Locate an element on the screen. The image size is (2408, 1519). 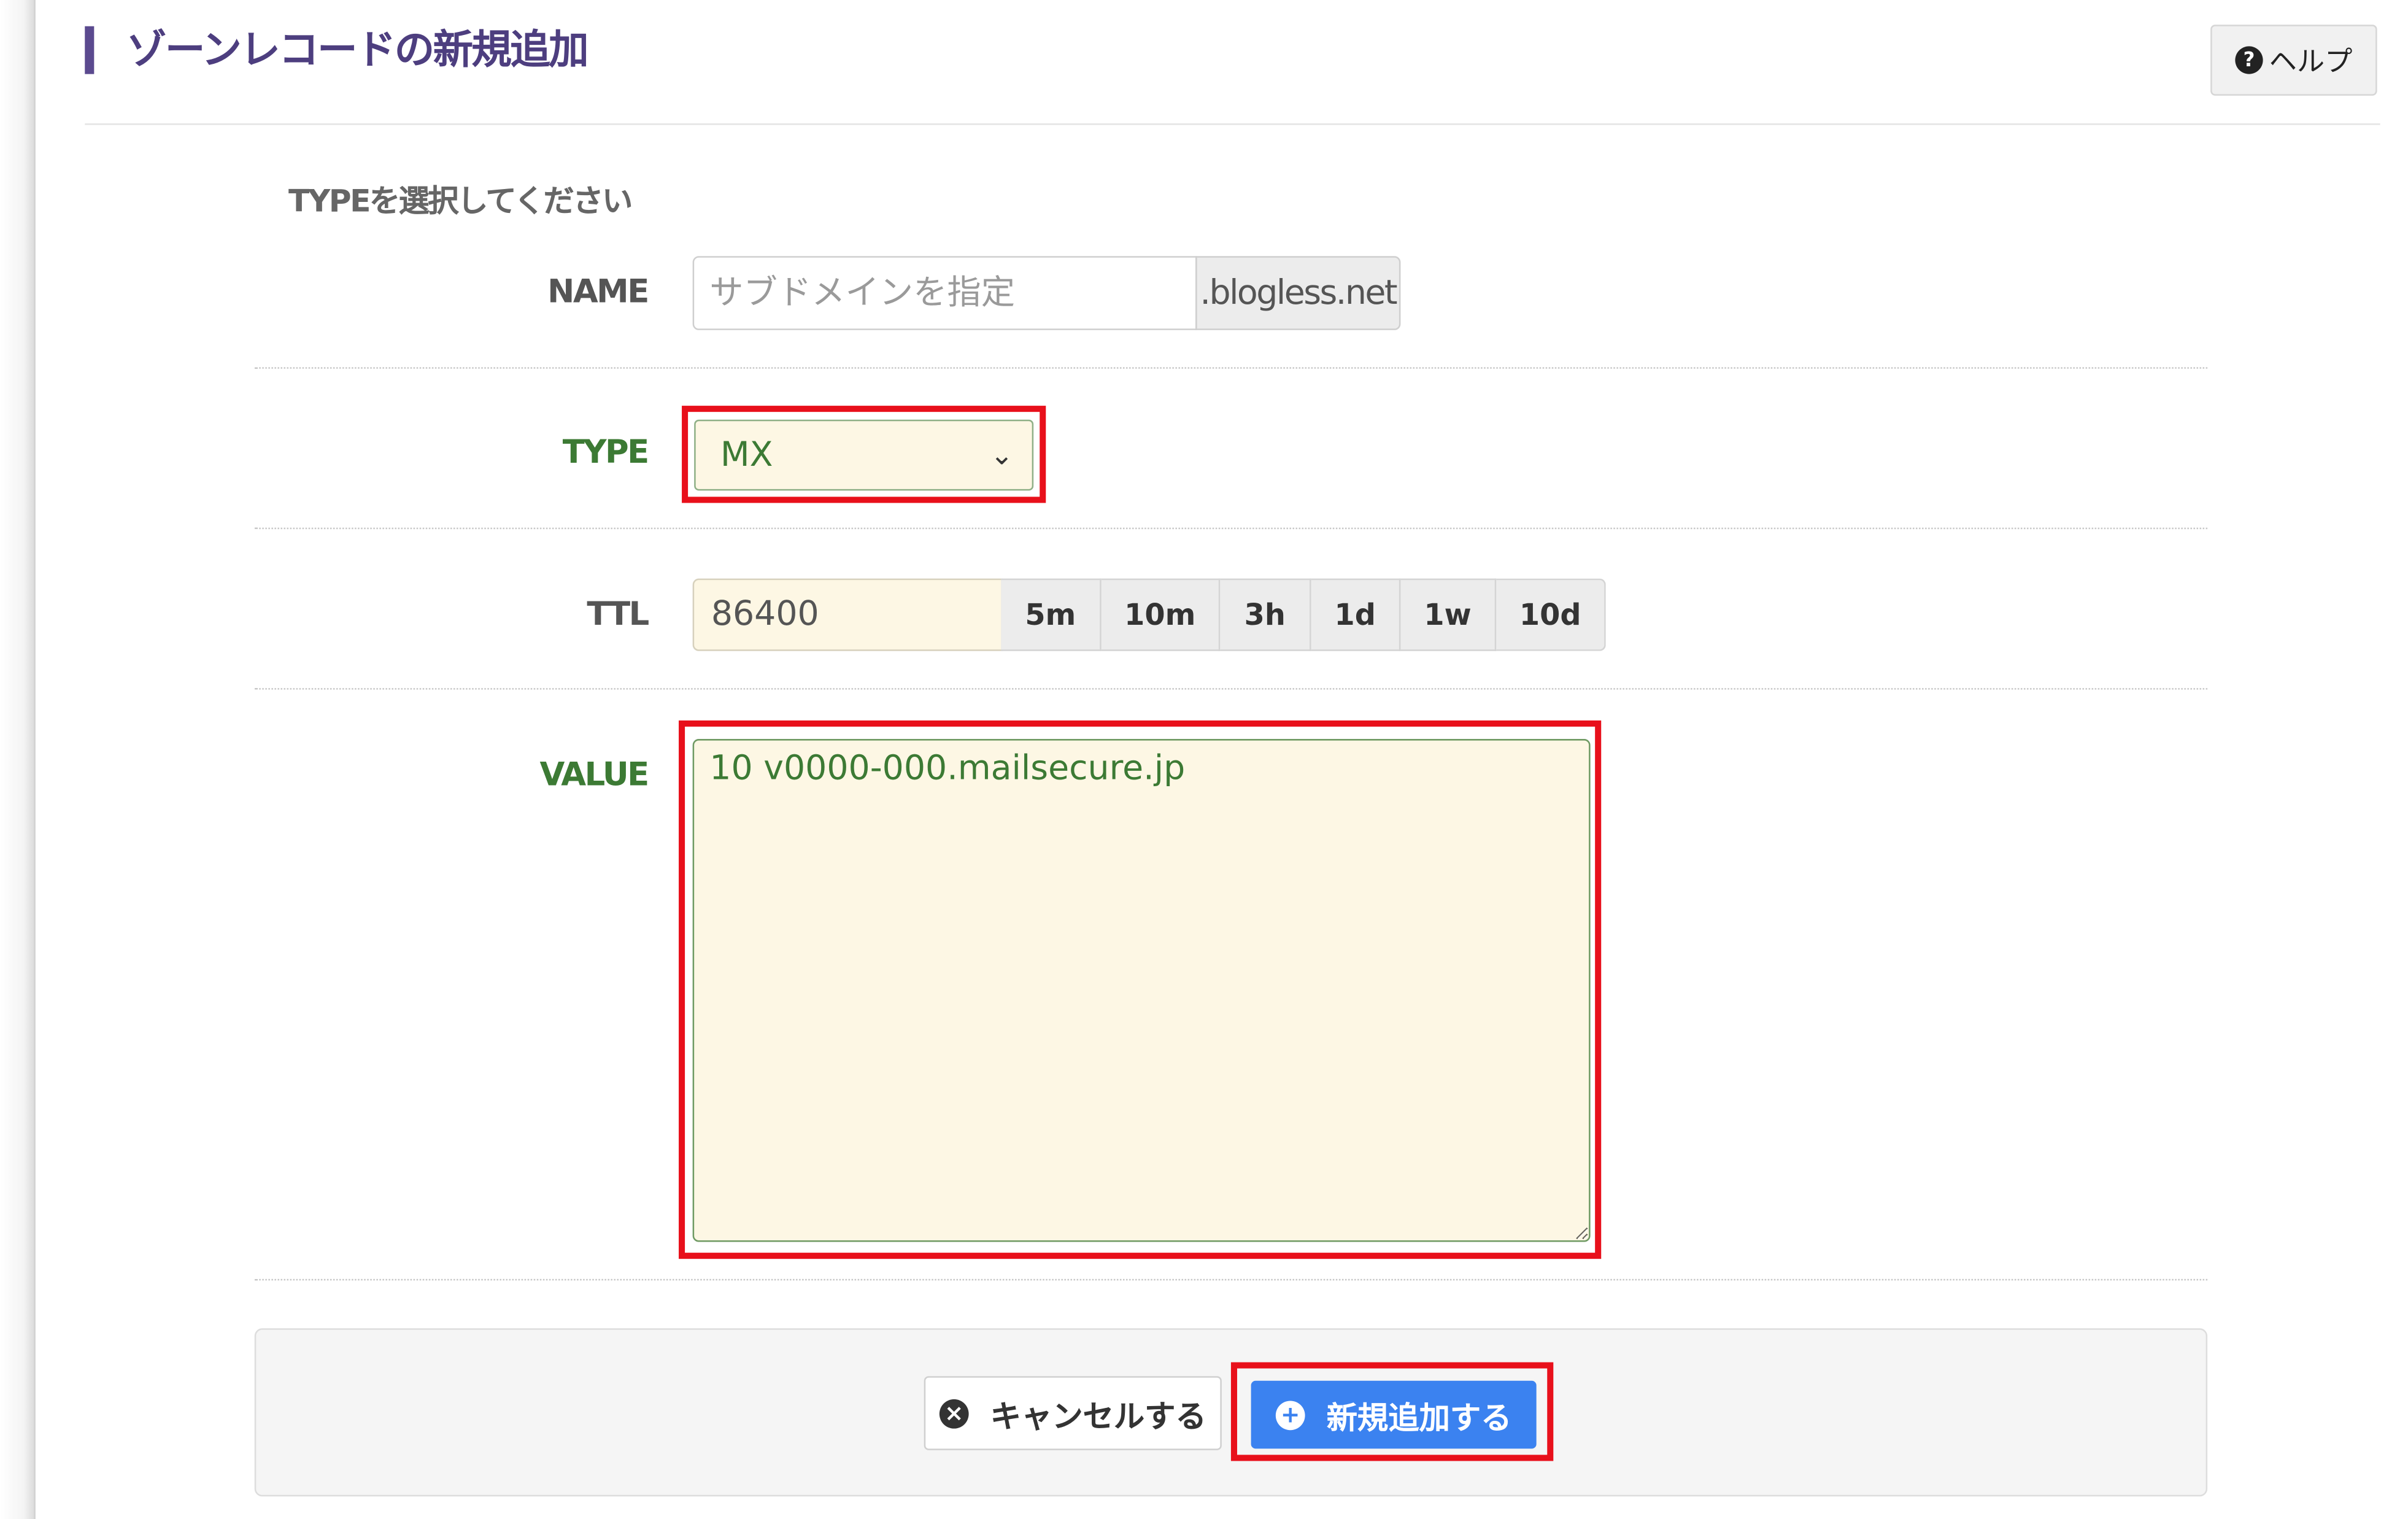
page-title: ゾーンレコードの新規追加 is located at coordinates (357, 51).